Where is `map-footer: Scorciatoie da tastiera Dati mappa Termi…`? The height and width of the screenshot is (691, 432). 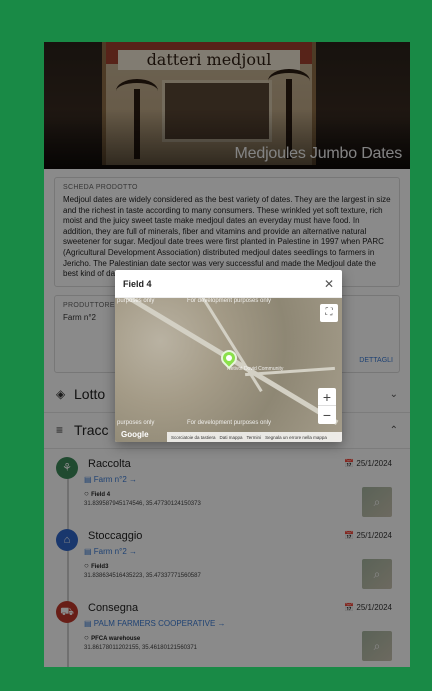
map-footer: Scorciatoie da tastiera Dati mappa Termi… is located at coordinates (254, 437).